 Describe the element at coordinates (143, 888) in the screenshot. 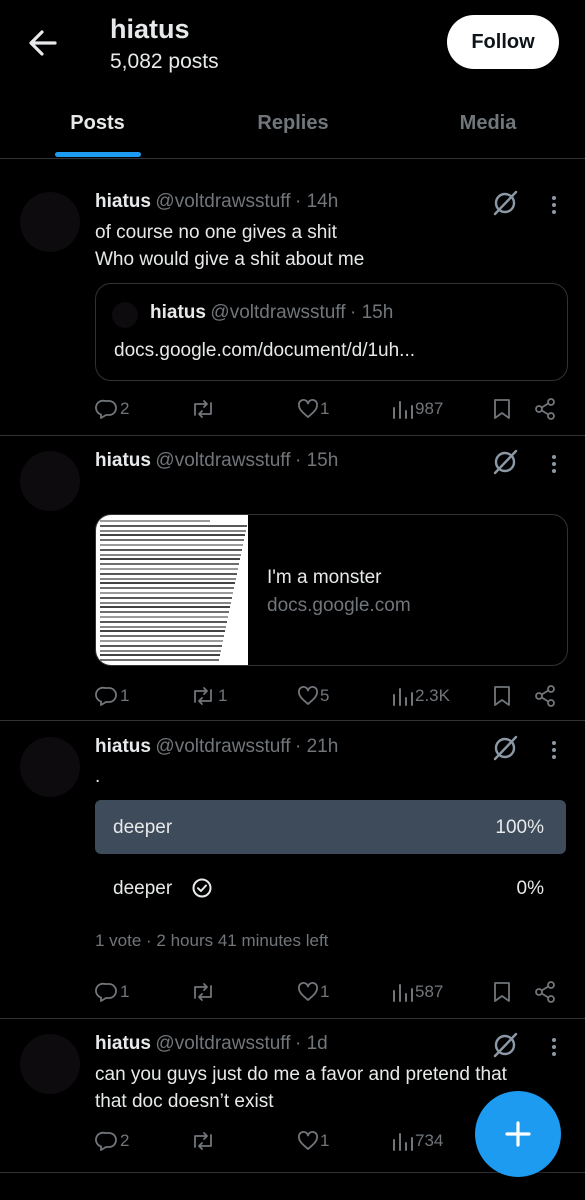

I see `poll-option-label: deeper` at that location.